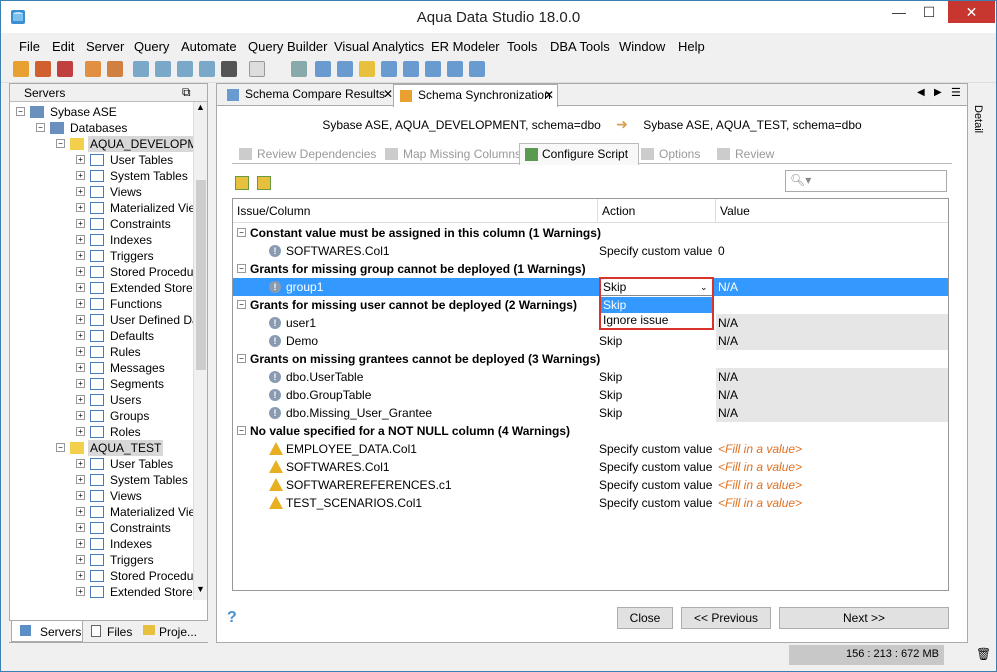 This screenshot has height=672, width=997. I want to click on table-data-icon, so click(185, 69).